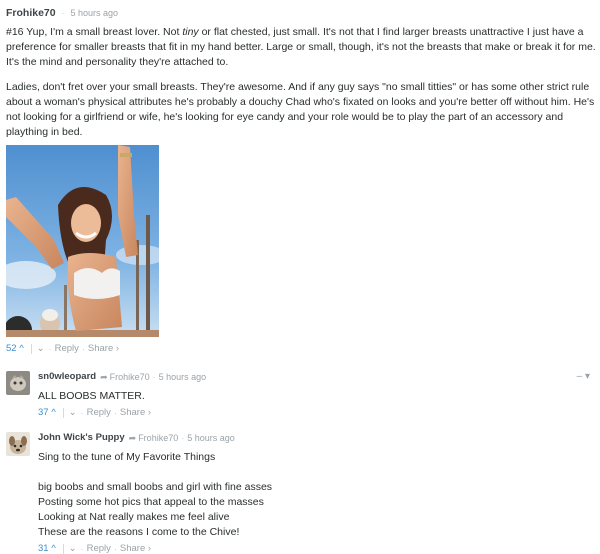  Describe the element at coordinates (317, 548) in the screenshot. I see `reply-actions: 31 ^ ⌄ · Reply · Share ›` at that location.